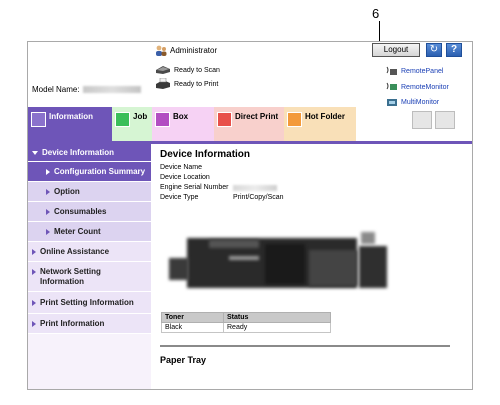  I want to click on remote-monitor-link: RemoteMonitor, so click(417, 87).